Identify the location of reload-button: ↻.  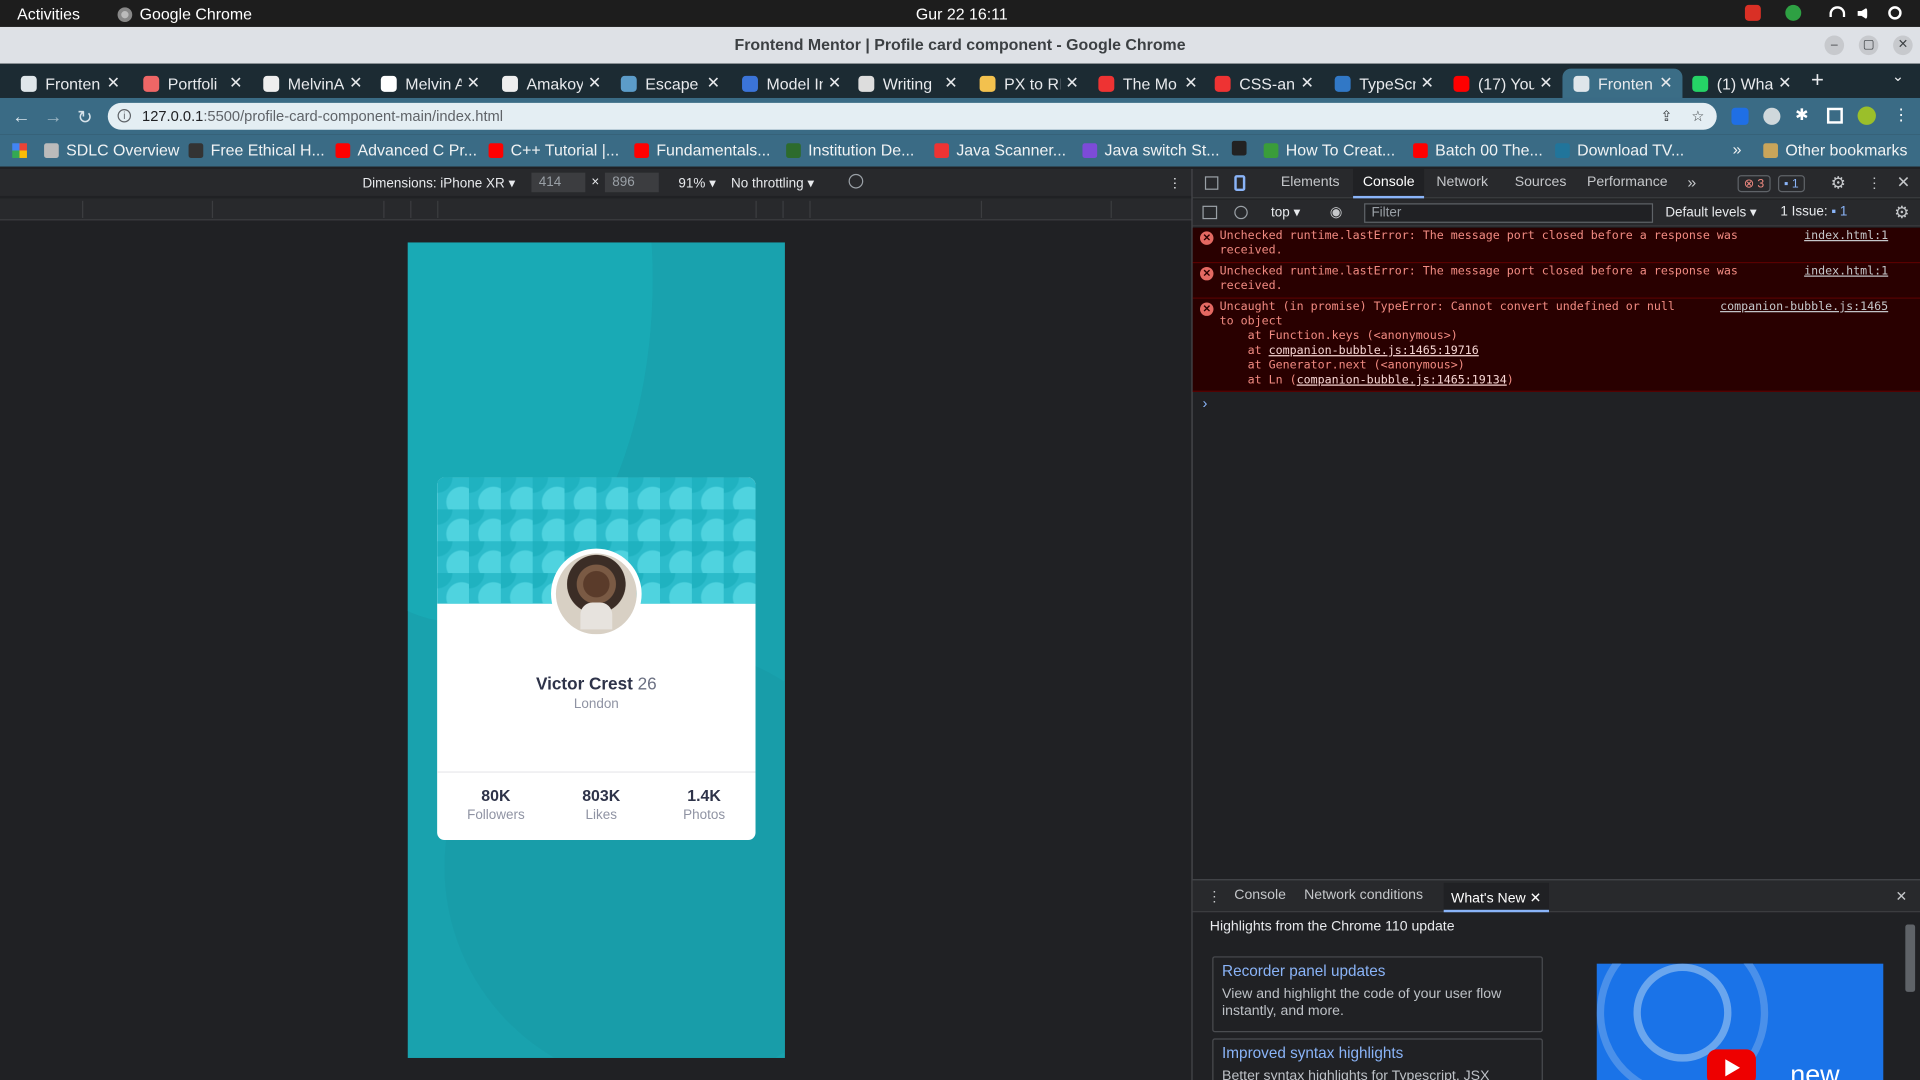
(84, 118).